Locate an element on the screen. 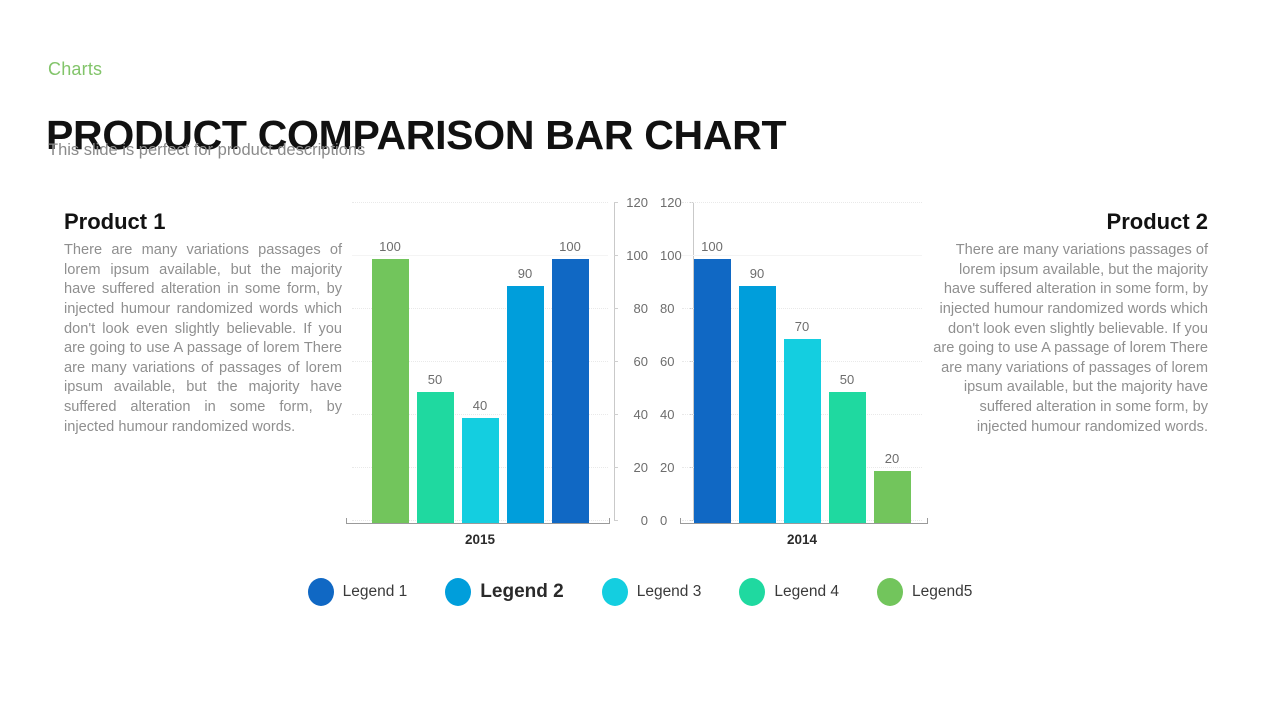 This screenshot has width=1280, height=720. legend-item-3: Legend 3 is located at coordinates (651, 592).